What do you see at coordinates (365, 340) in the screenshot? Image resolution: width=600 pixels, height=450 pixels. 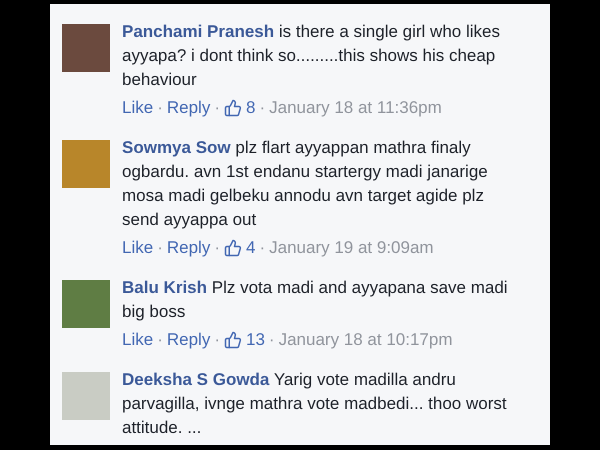 I see `comment-time: January 18 at 10:17pm` at bounding box center [365, 340].